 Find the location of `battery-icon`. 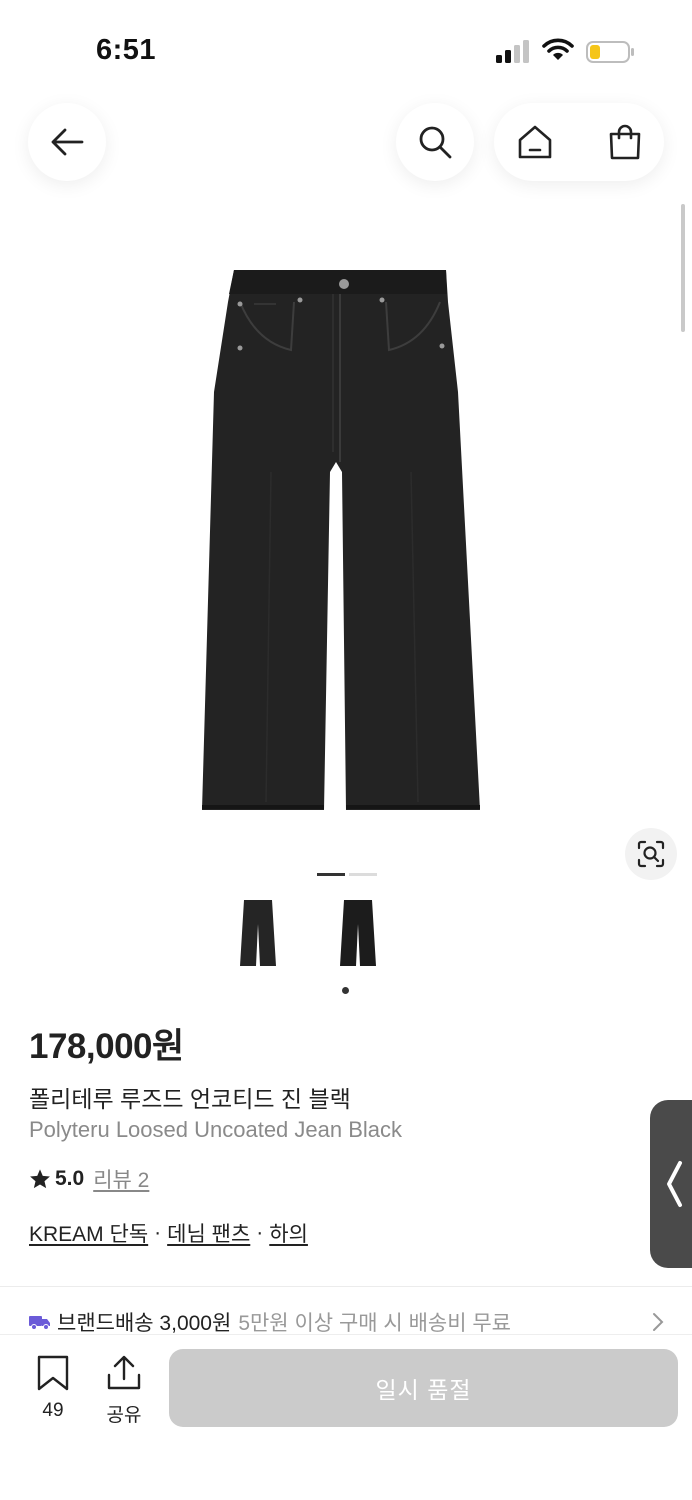

battery-icon is located at coordinates (610, 52).